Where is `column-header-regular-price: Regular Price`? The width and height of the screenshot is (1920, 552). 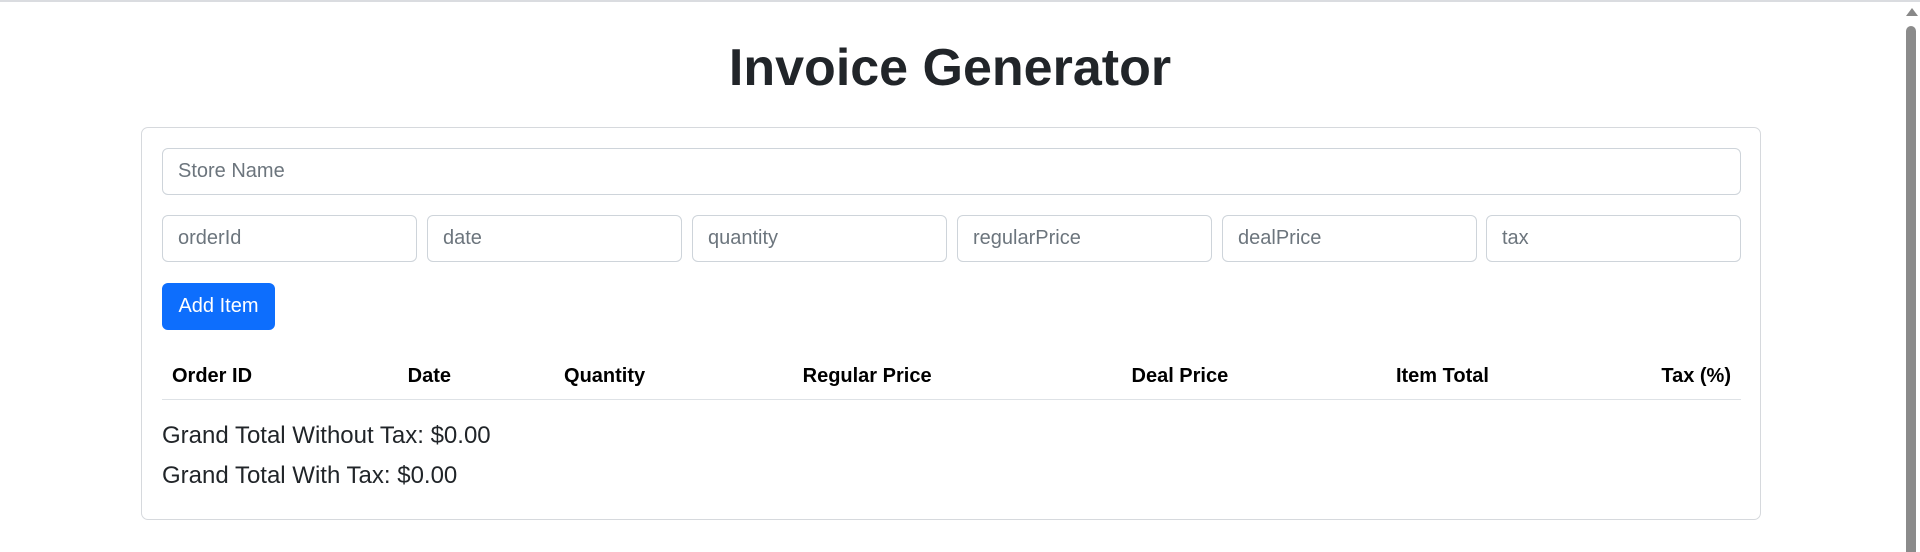 column-header-regular-price: Regular Price is located at coordinates (957, 376).